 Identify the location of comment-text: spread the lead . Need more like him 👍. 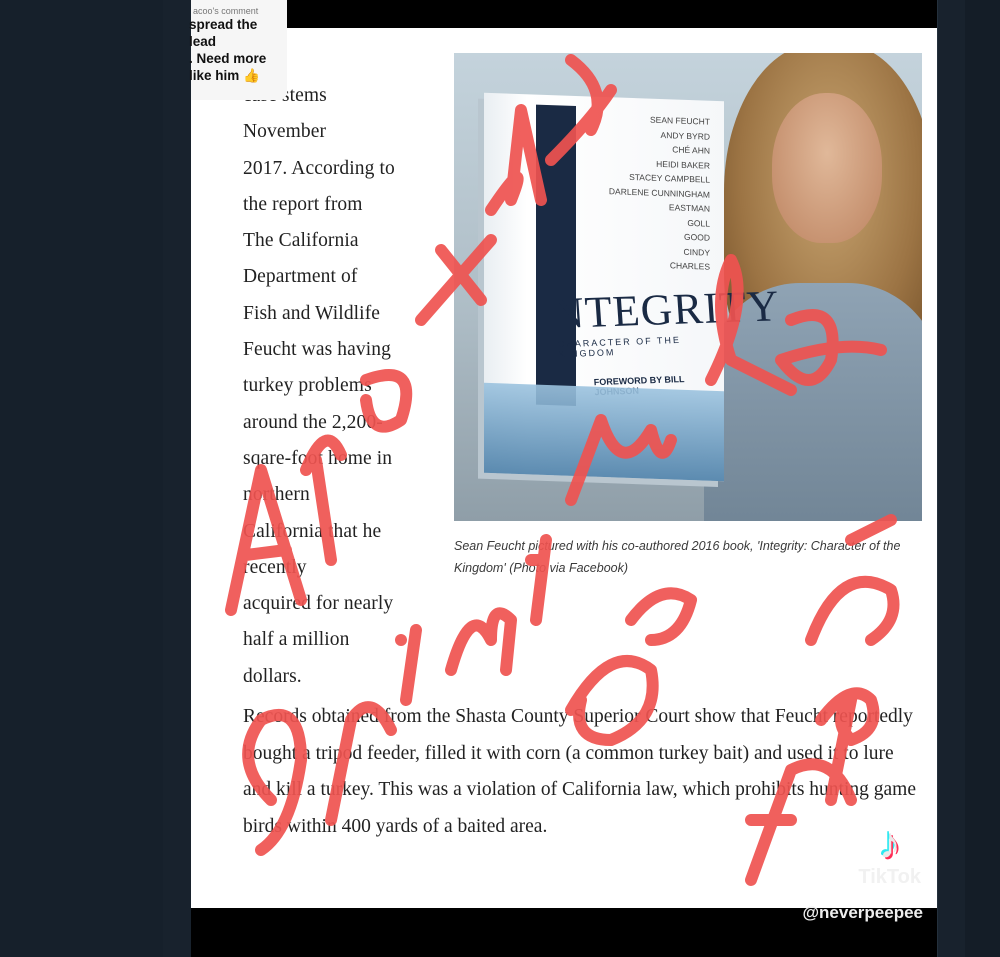
(228, 50).